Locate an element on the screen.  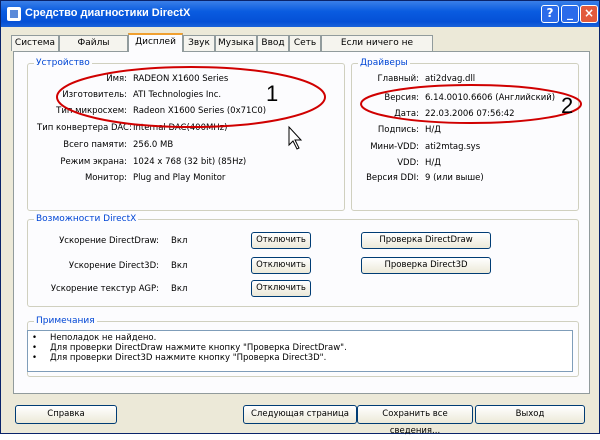
tab-display: Дисплей is located at coordinates (155, 42).